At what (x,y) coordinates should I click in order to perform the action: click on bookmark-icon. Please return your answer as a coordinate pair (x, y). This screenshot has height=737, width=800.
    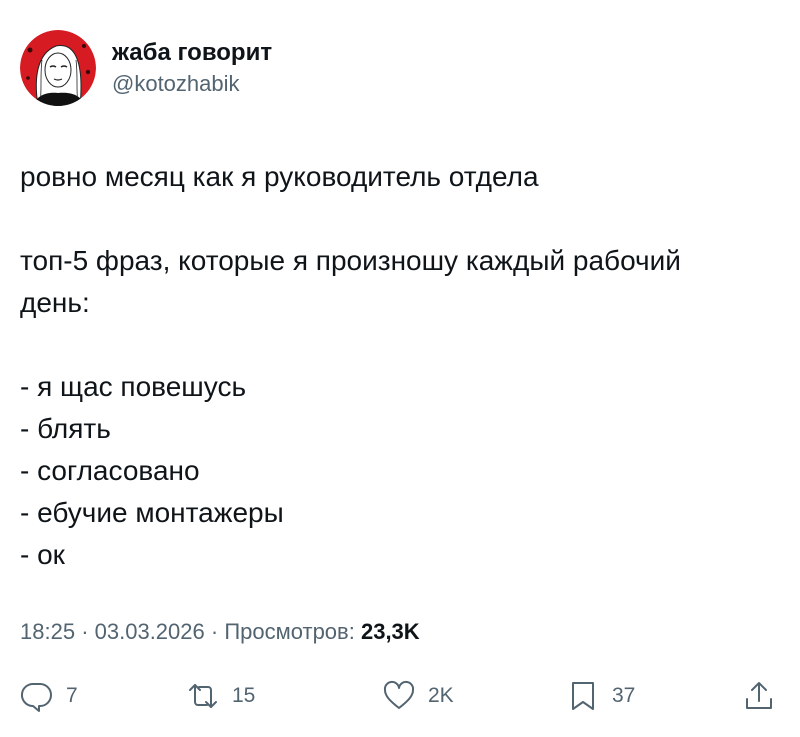
    Looking at the image, I should click on (583, 696).